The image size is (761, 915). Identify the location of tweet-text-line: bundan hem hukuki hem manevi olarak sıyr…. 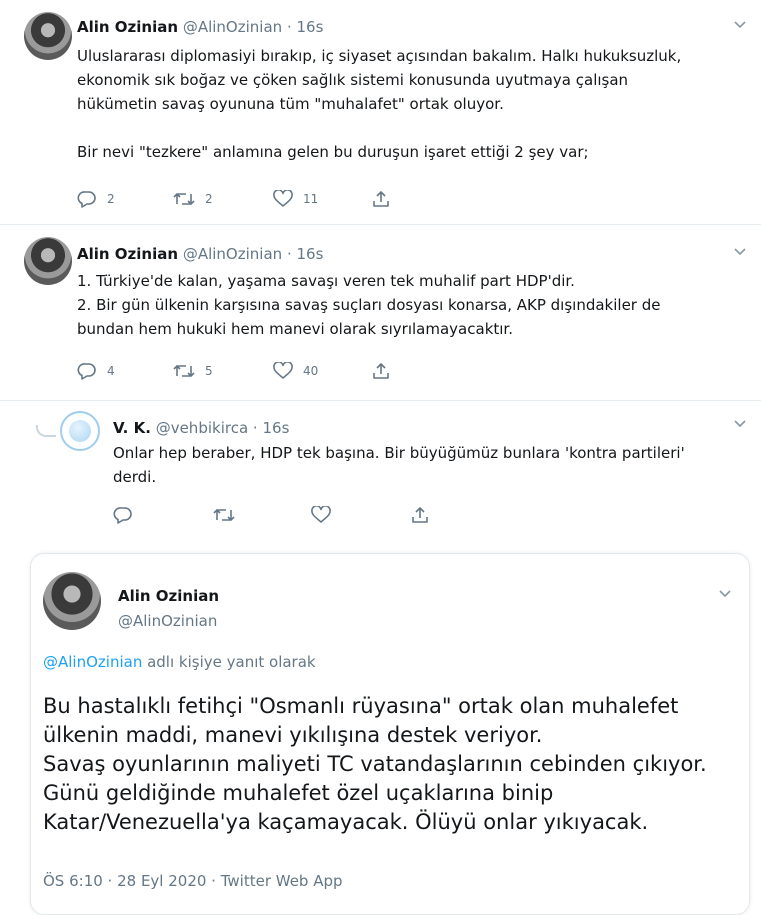
(295, 329).